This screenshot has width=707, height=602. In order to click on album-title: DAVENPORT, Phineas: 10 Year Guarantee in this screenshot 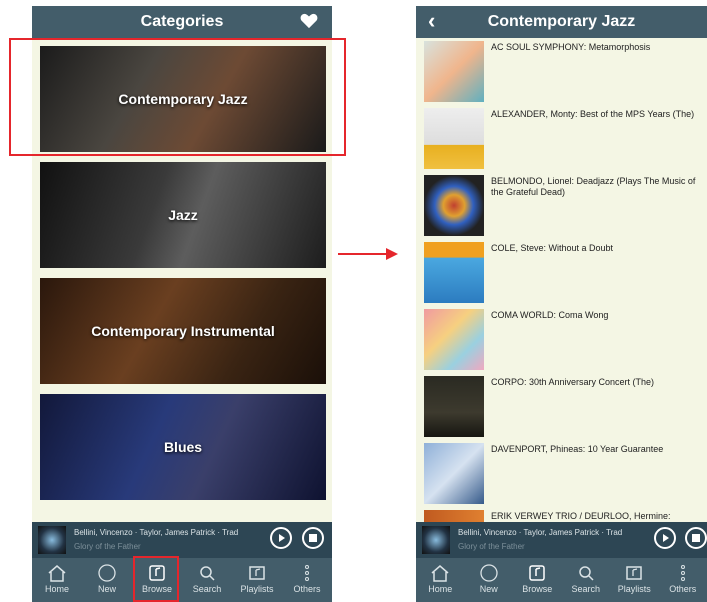, I will do `click(577, 449)`.